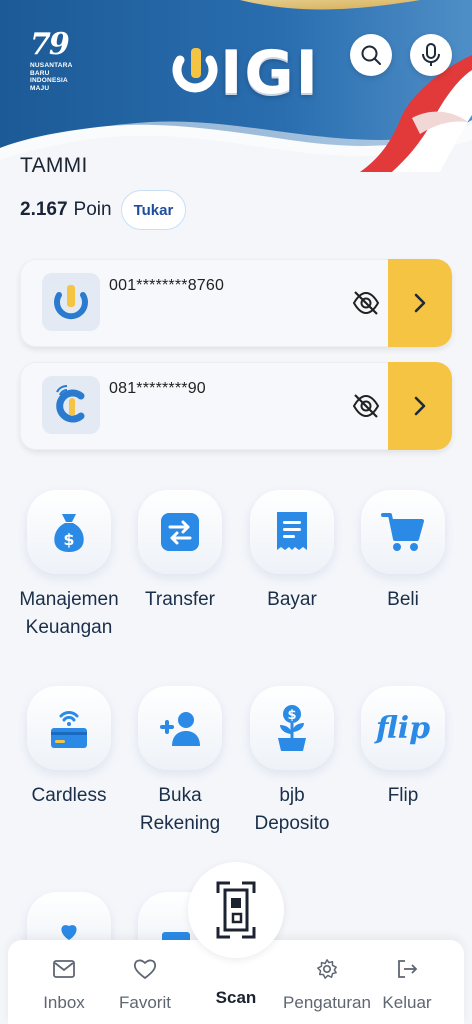 This screenshot has height=1024, width=472. I want to click on search-button, so click(371, 55).